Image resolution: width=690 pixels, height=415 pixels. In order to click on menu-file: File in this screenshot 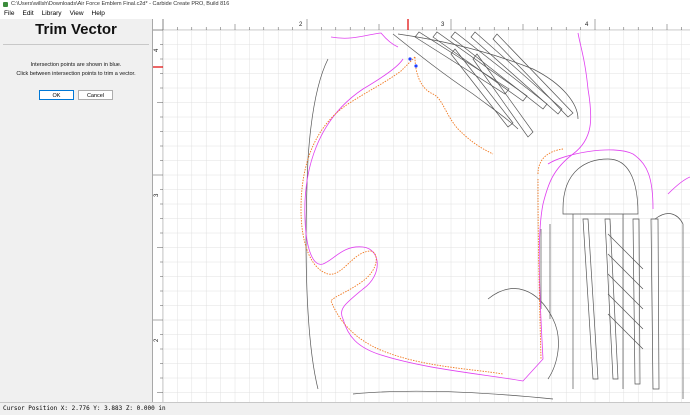, I will do `click(9, 14)`.